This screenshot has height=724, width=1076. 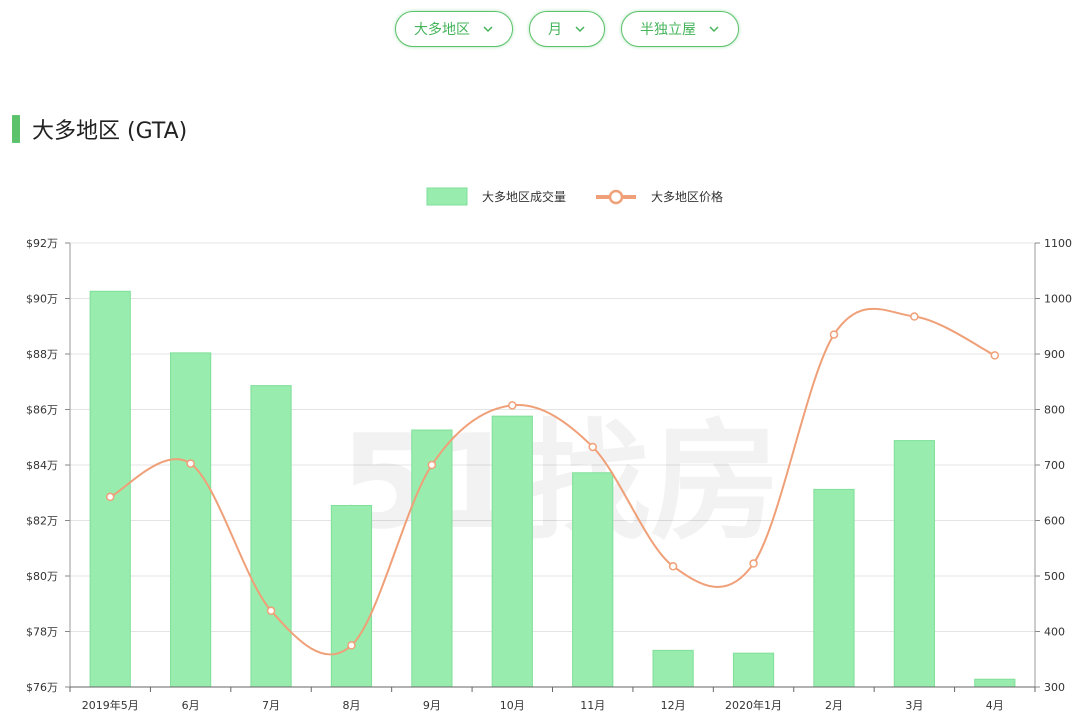 What do you see at coordinates (995, 705) in the screenshot?
I see `x-tick-label: 4月` at bounding box center [995, 705].